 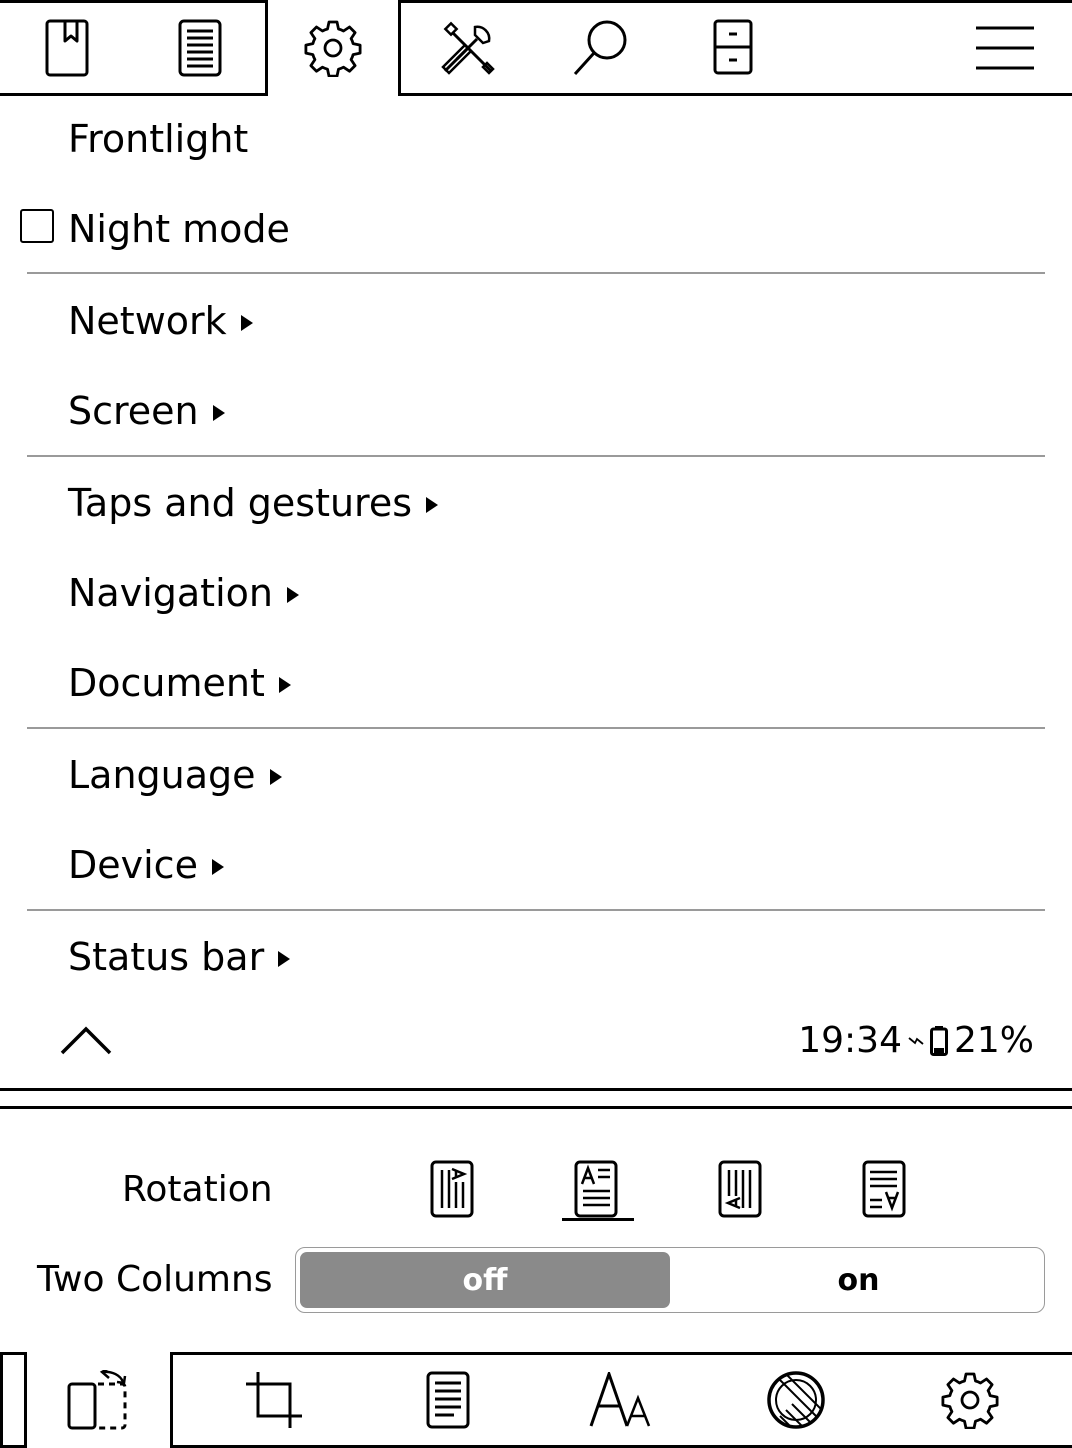 I want to click on search-icon, so click(x=599, y=48).